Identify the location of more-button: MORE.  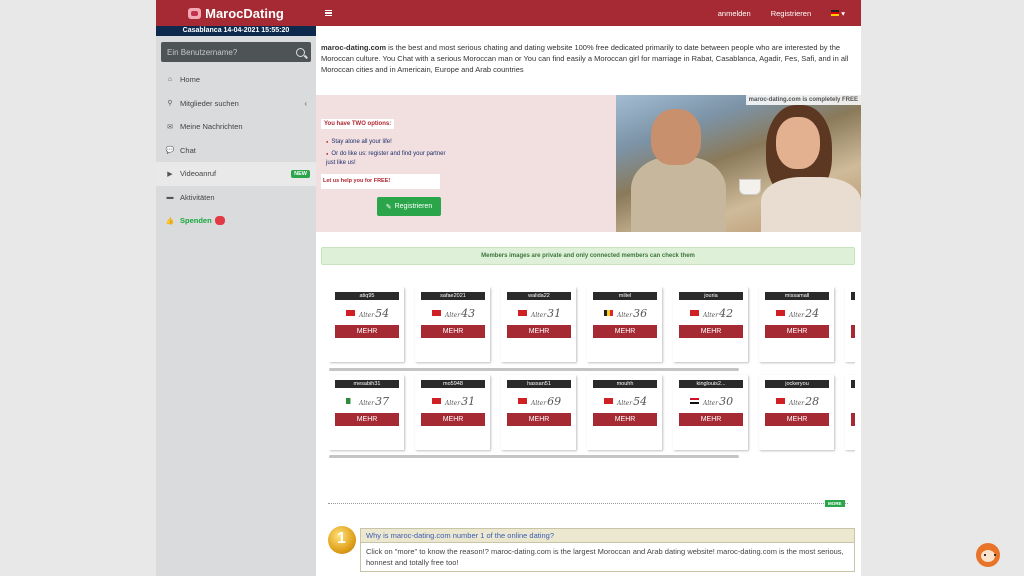
(835, 503).